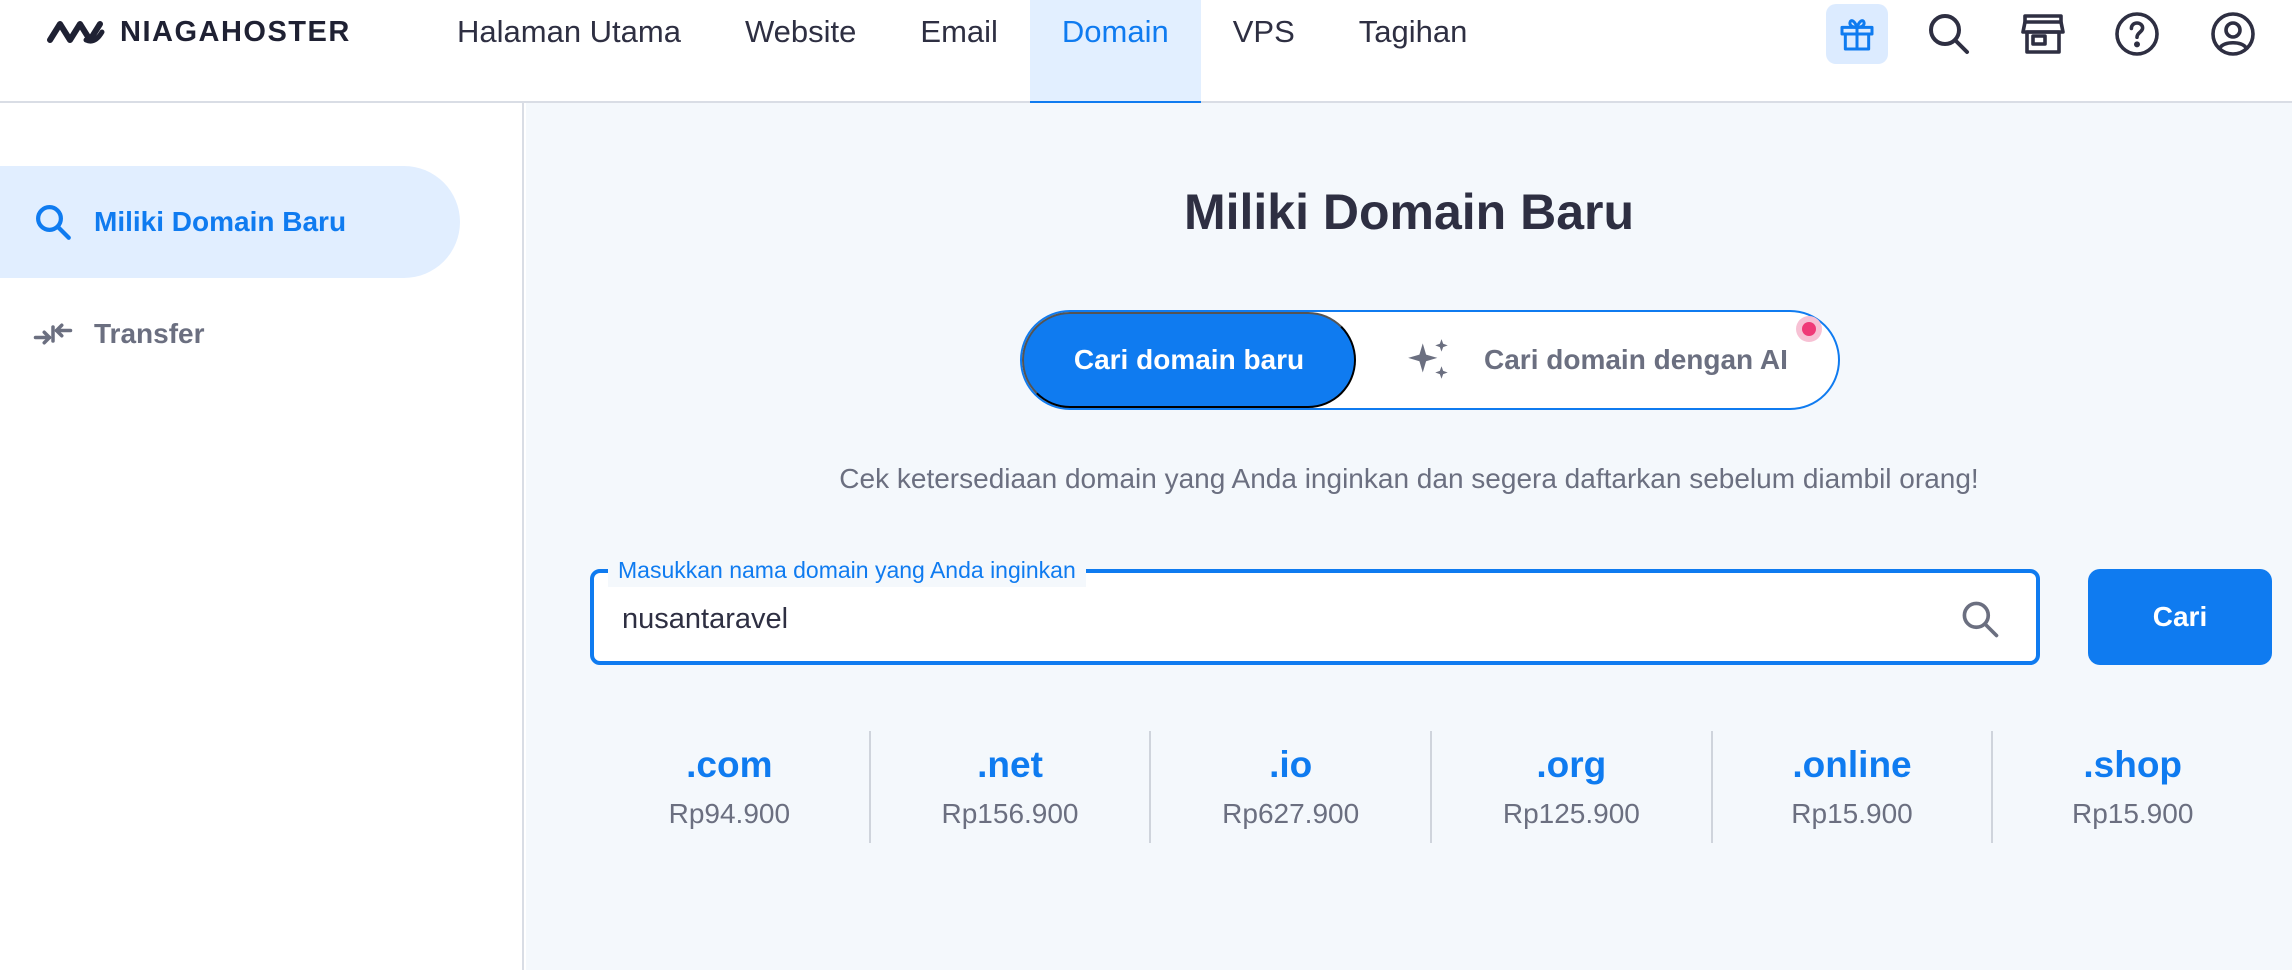 This screenshot has width=2292, height=970. What do you see at coordinates (1853, 787) in the screenshot?
I see `tld-item-online: .online Rp15.900` at bounding box center [1853, 787].